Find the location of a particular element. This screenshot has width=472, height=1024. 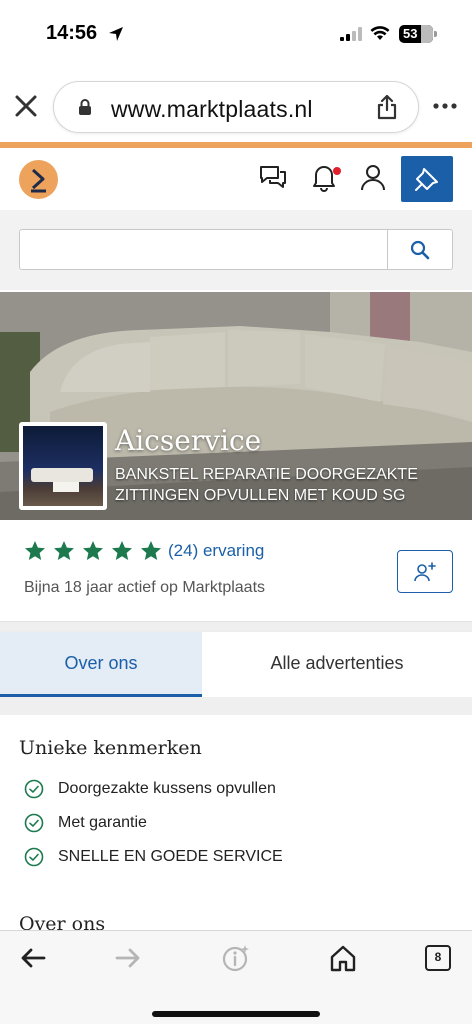

tab-alle-advertenties: Alle advertenties is located at coordinates (337, 664).